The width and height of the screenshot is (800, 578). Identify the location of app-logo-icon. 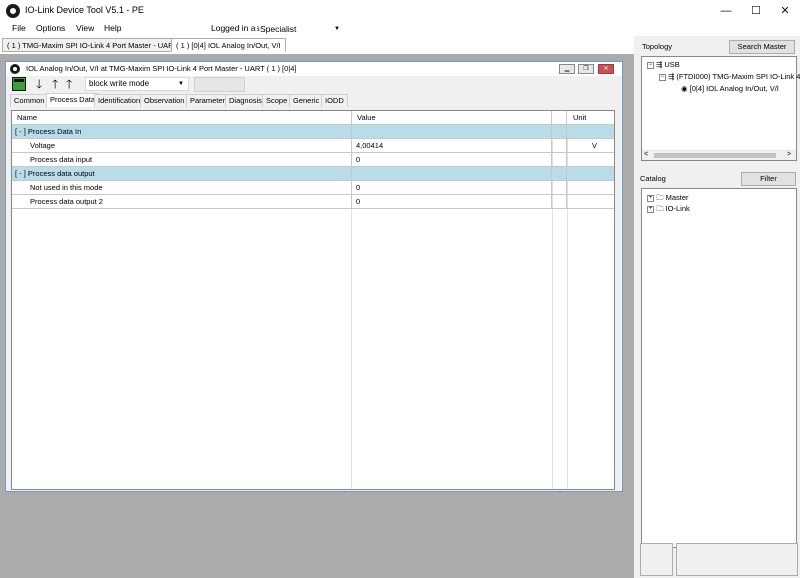
(13, 11).